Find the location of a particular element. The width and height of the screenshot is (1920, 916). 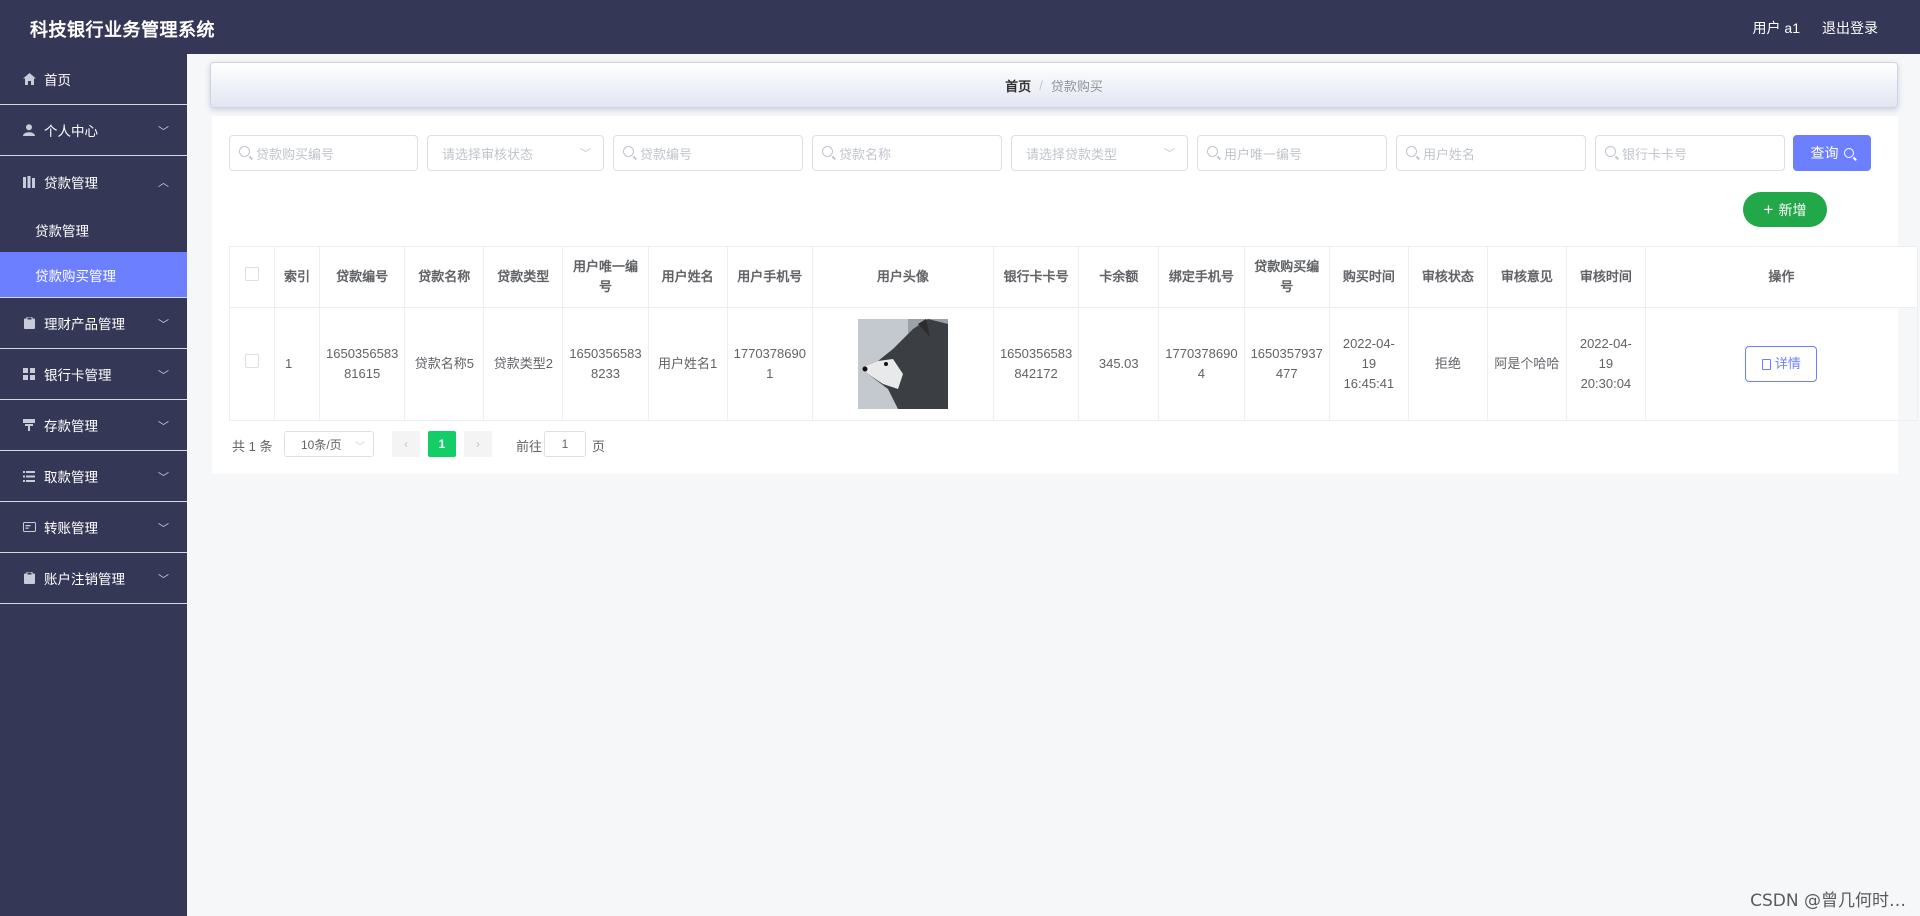

loan-name-input: 贷款名称 is located at coordinates (907, 153).